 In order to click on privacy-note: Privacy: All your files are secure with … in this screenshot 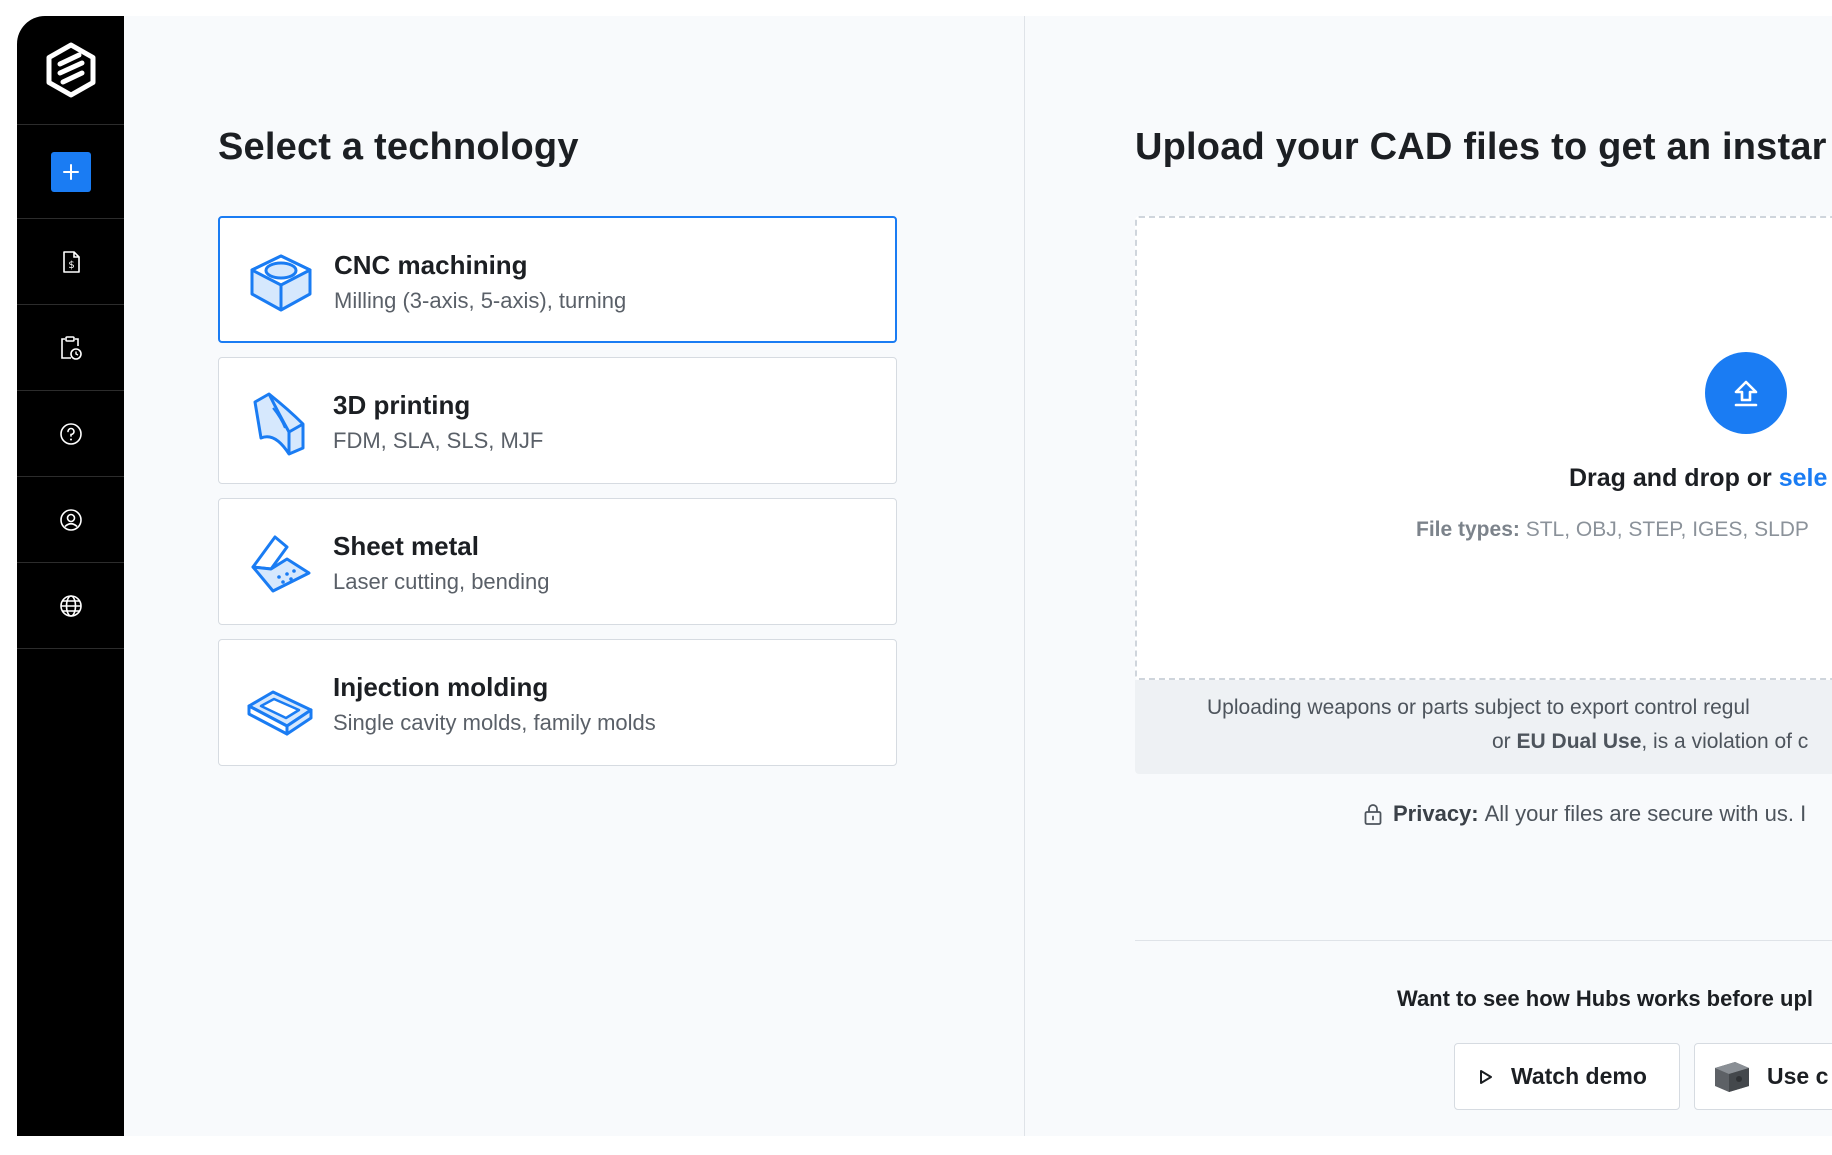, I will do `click(1584, 814)`.